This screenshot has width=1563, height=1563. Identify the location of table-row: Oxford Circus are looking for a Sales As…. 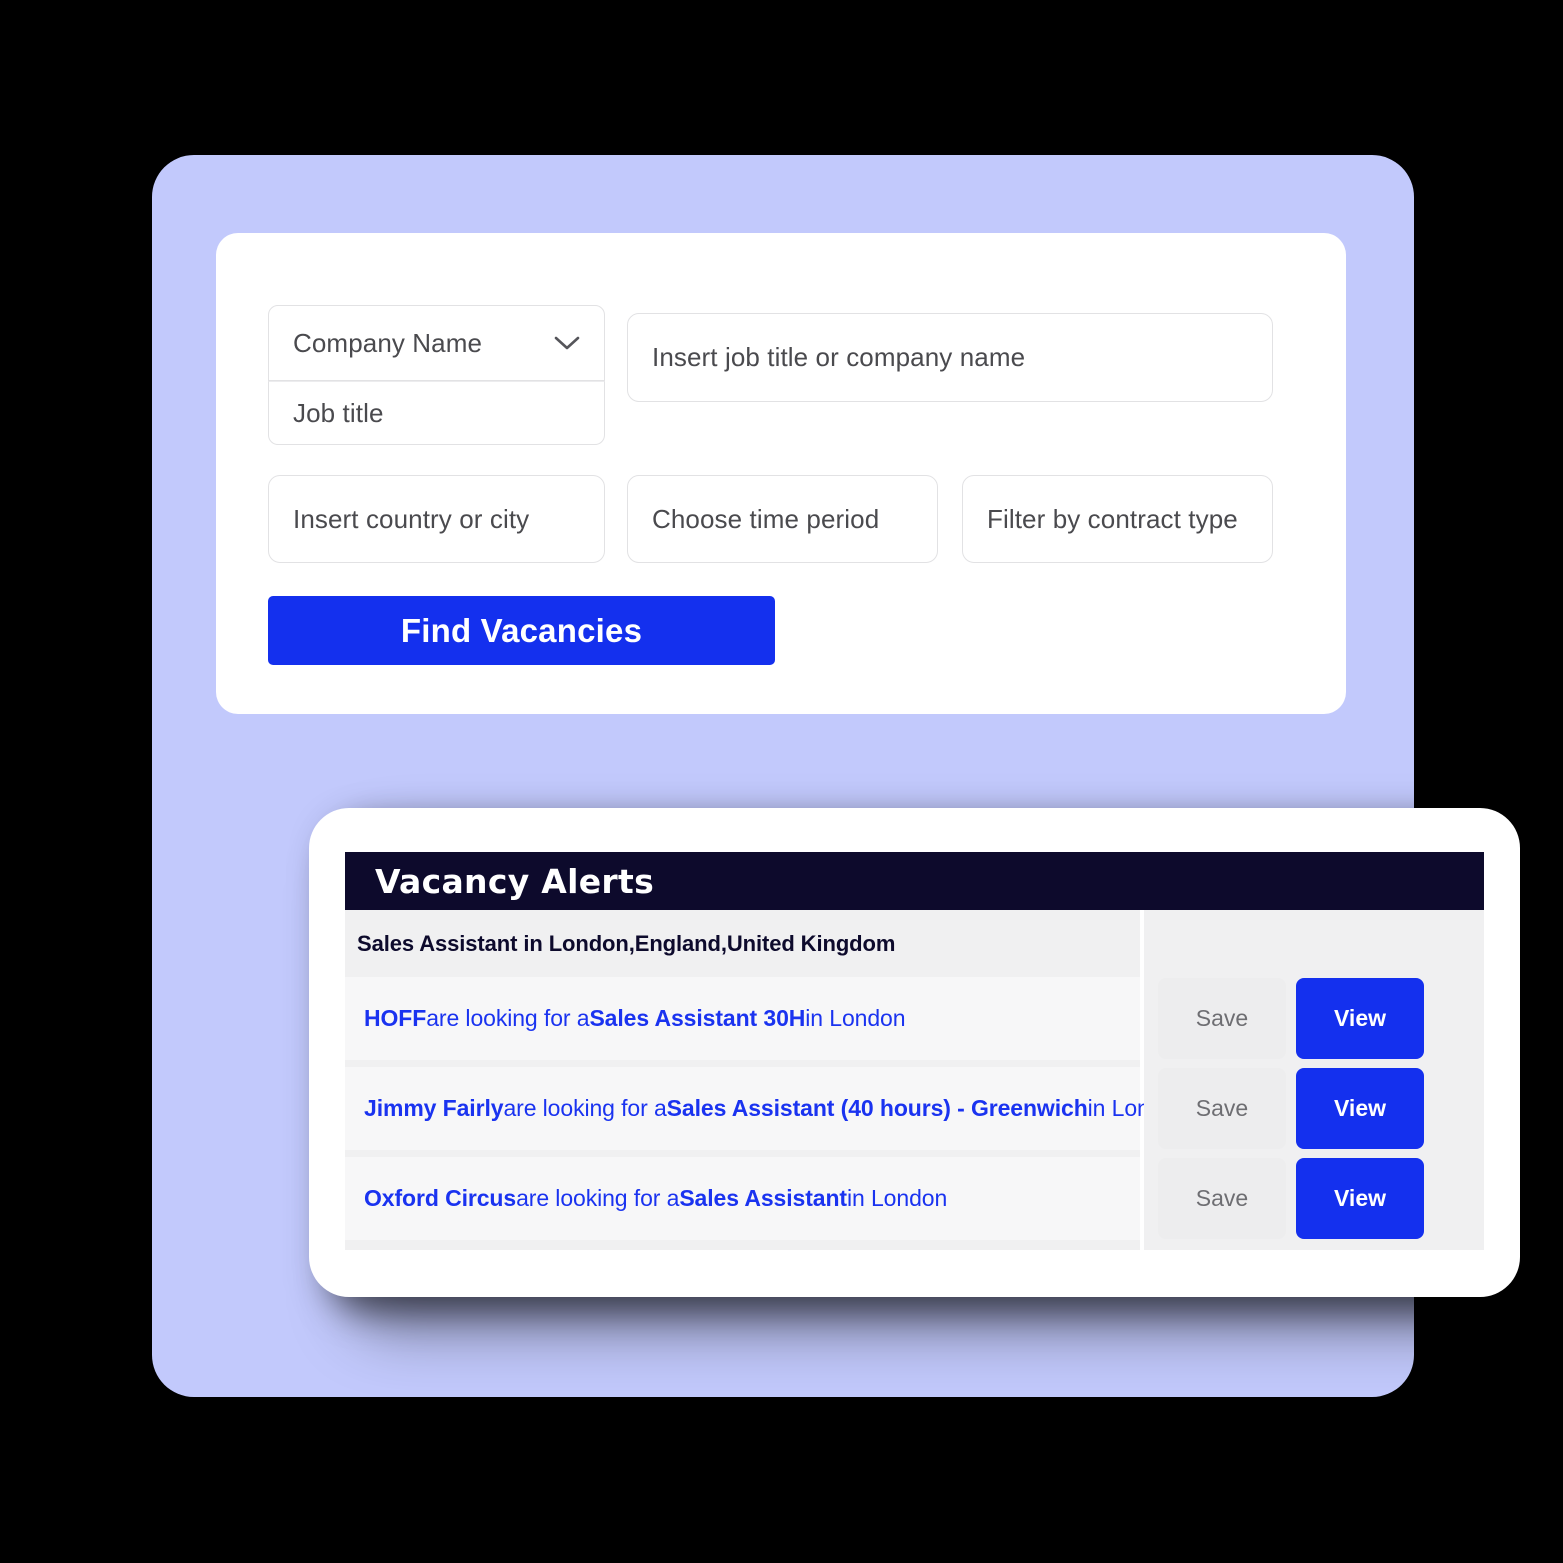
(742, 1198).